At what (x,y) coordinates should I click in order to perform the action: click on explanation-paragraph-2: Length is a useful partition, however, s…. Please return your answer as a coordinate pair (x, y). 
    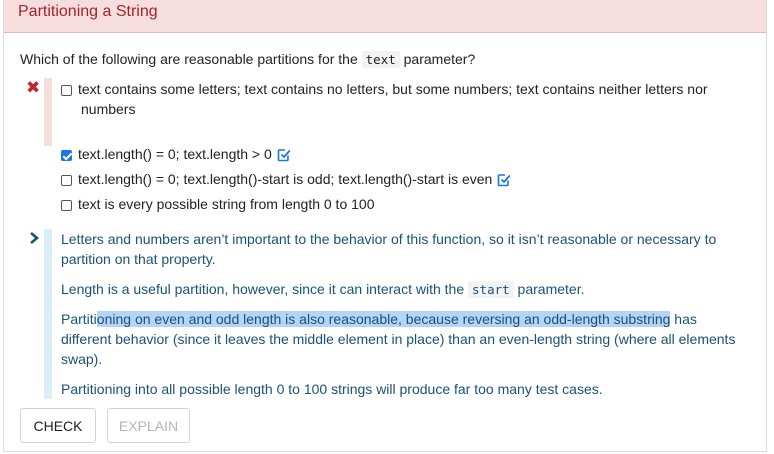
    Looking at the image, I should click on (323, 289).